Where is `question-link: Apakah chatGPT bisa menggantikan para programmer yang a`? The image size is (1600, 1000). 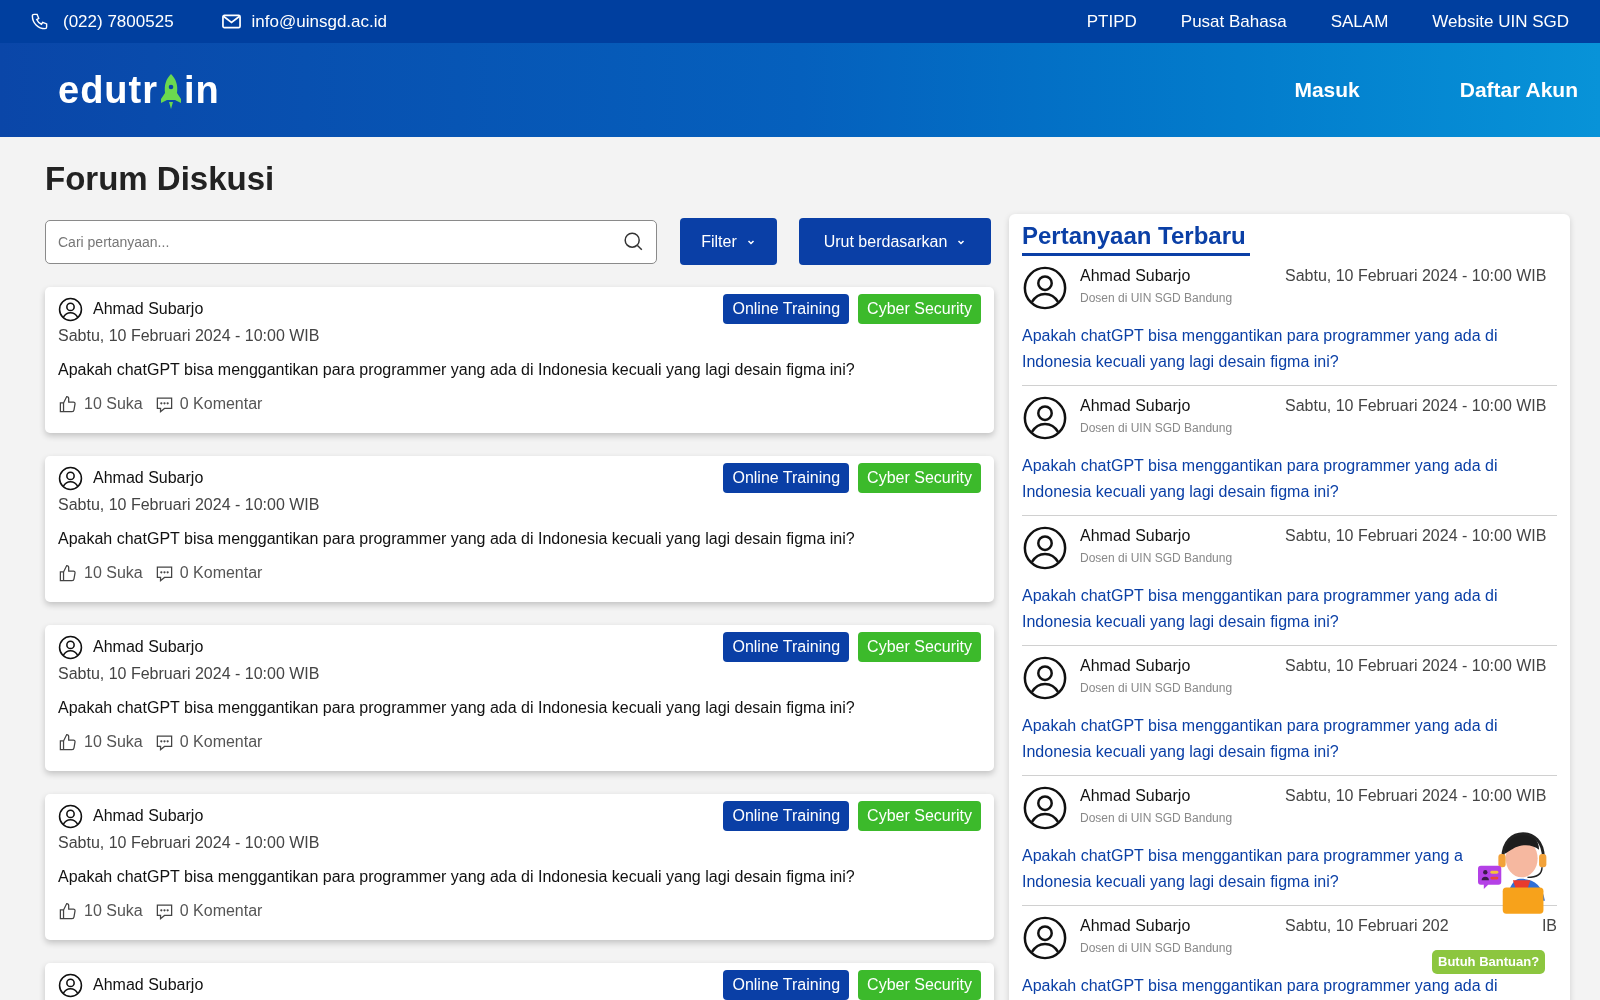
question-link: Apakah chatGPT bisa menggantikan para programmer yang a is located at coordinates (1242, 855).